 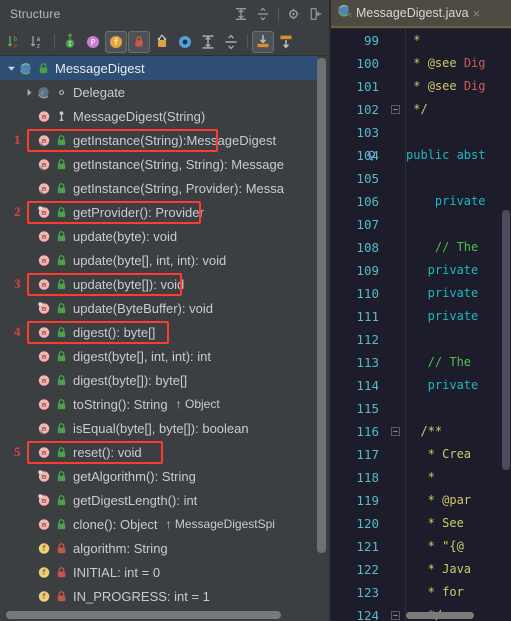 I want to click on autoscroll-from-source-icon, so click(x=286, y=42).